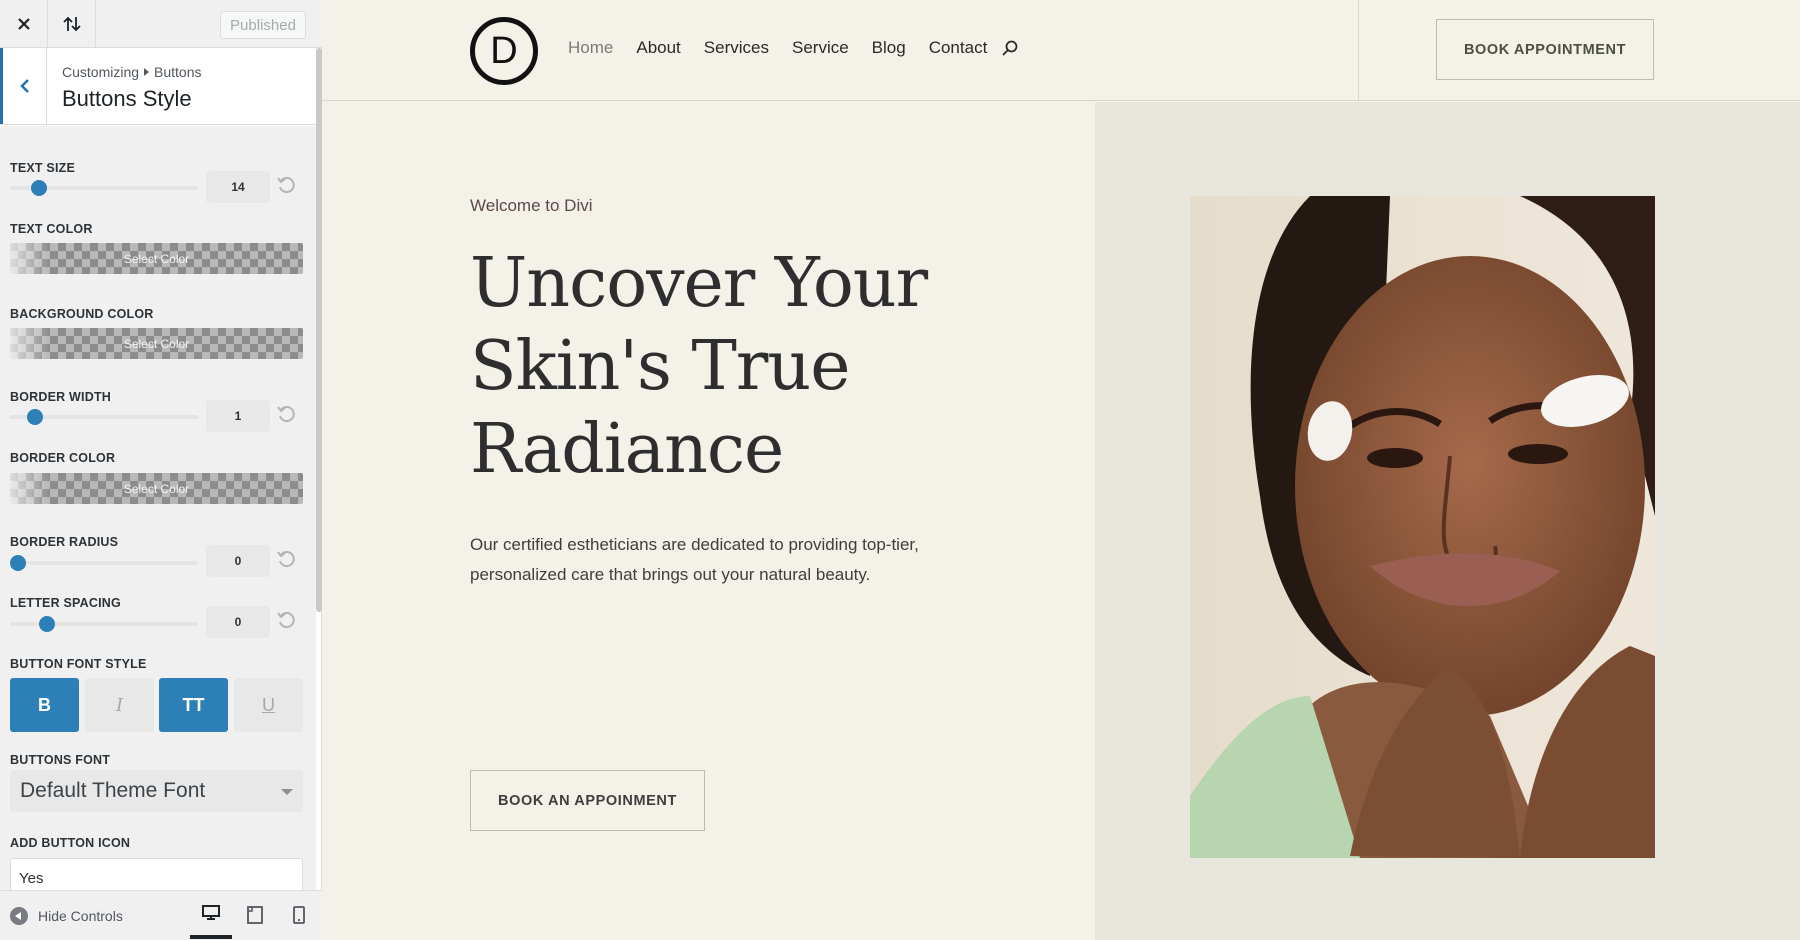 This screenshot has width=1800, height=940. Describe the element at coordinates (238, 416) in the screenshot. I see `border-width-input: 1` at that location.